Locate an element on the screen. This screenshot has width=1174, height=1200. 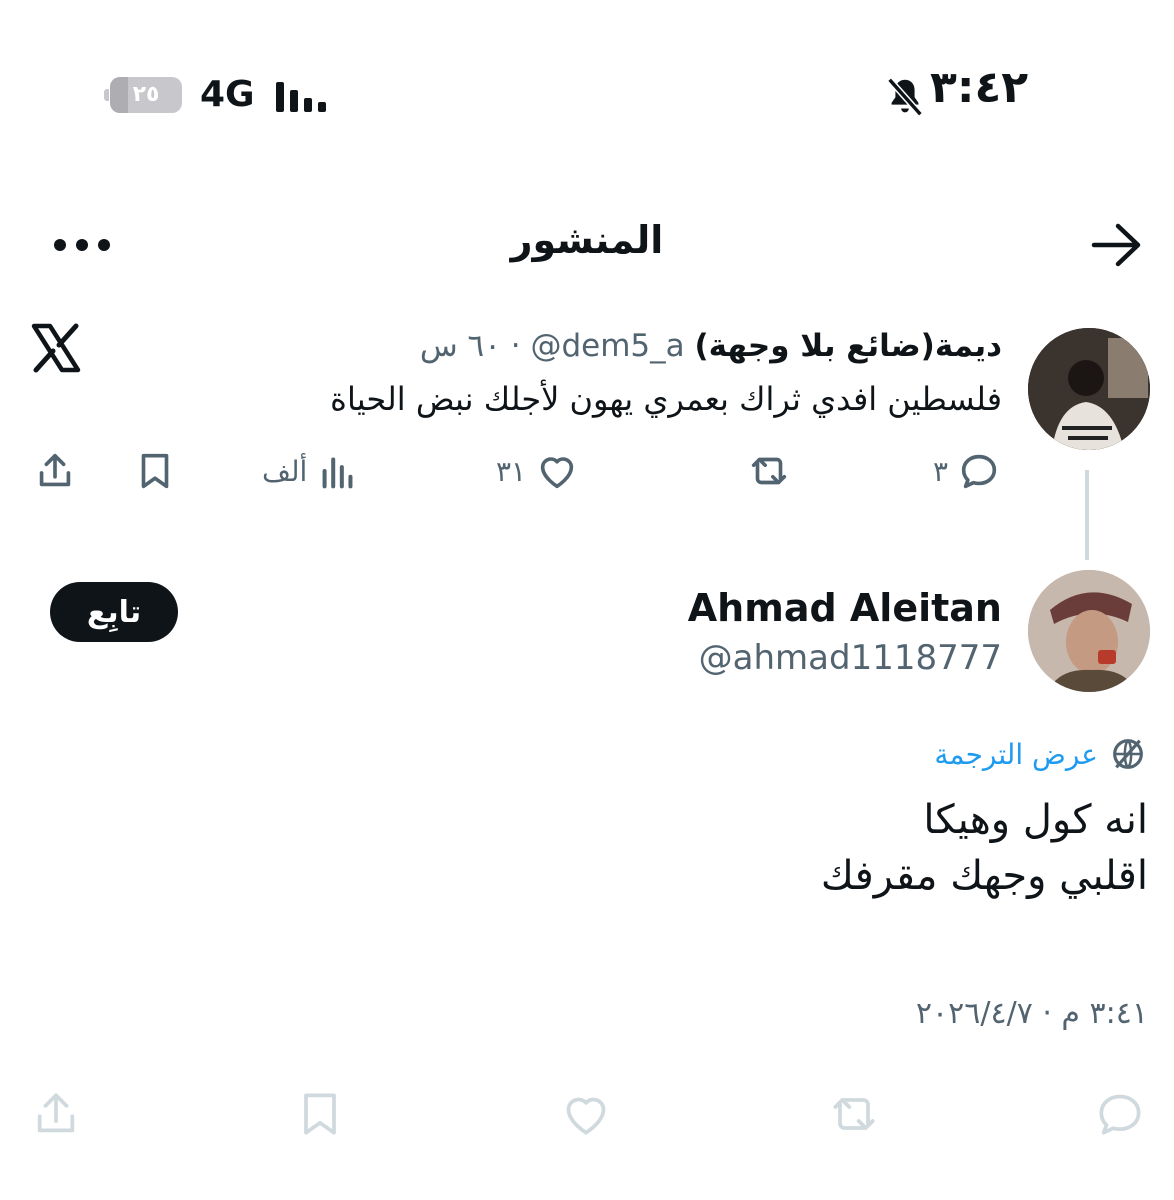
main-post-actions is located at coordinates (587, 1114).